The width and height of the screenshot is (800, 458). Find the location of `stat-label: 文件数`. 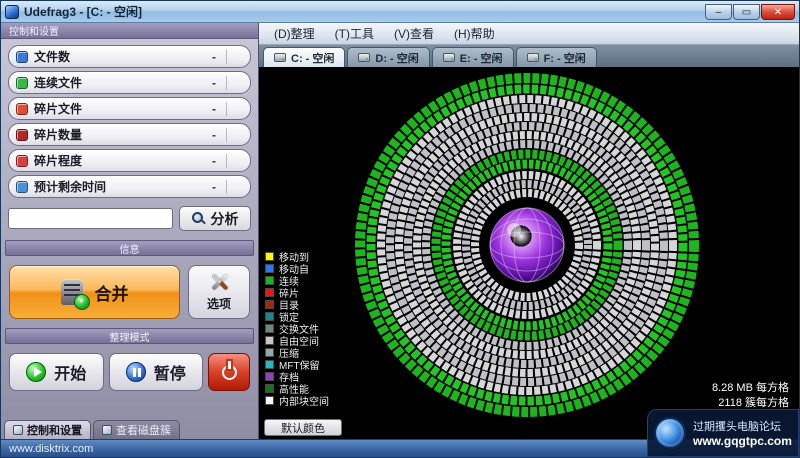

stat-label: 文件数 is located at coordinates (52, 57).